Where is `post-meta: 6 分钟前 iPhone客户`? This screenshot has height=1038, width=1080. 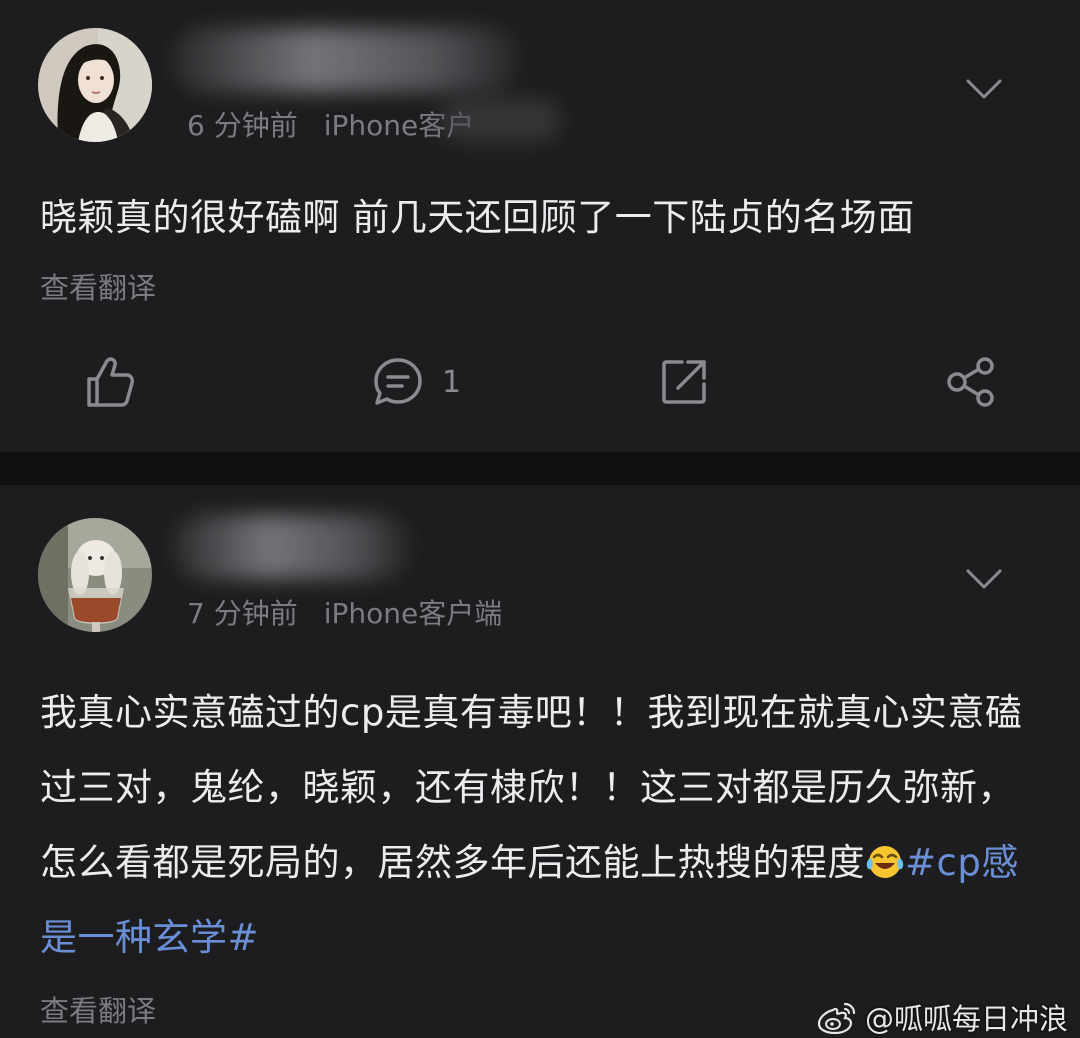 post-meta: 6 分钟前 iPhone客户 is located at coordinates (330, 124).